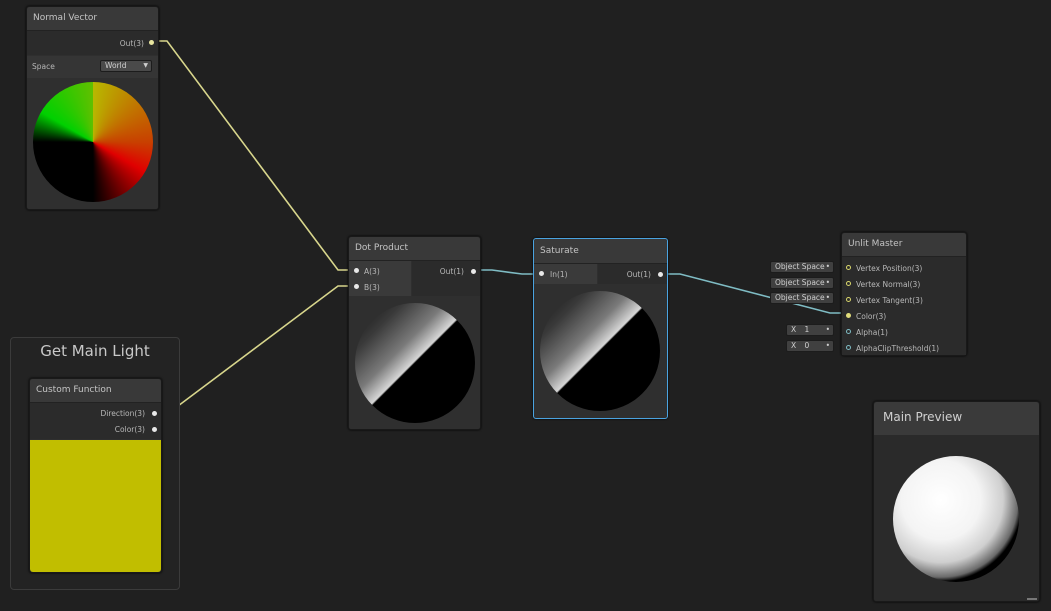  I want to click on alpha-clip-value-field: X 0 •, so click(810, 346).